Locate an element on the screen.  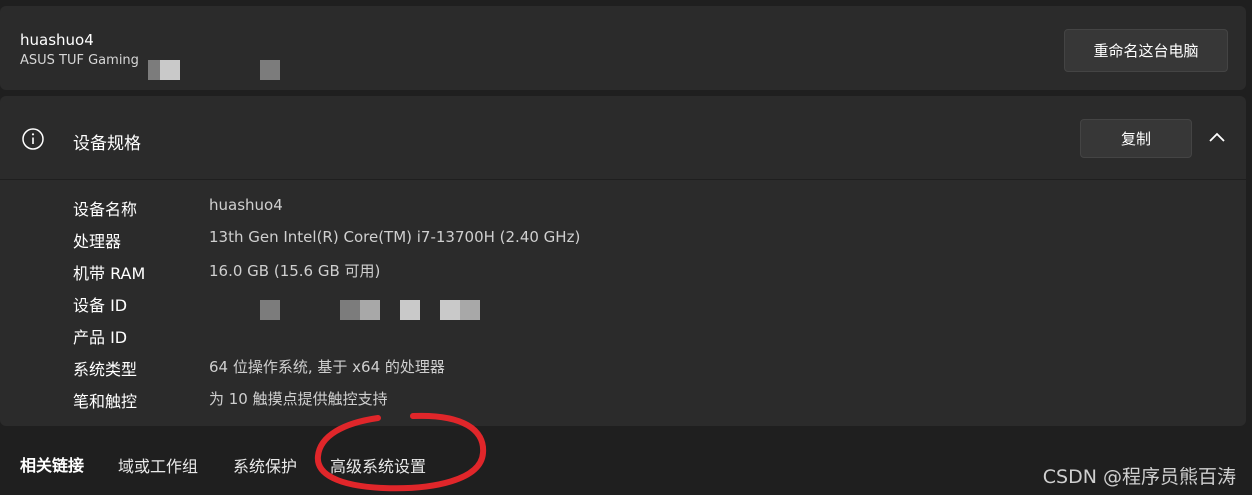
spec-label: 系统类型 is located at coordinates (105, 369).